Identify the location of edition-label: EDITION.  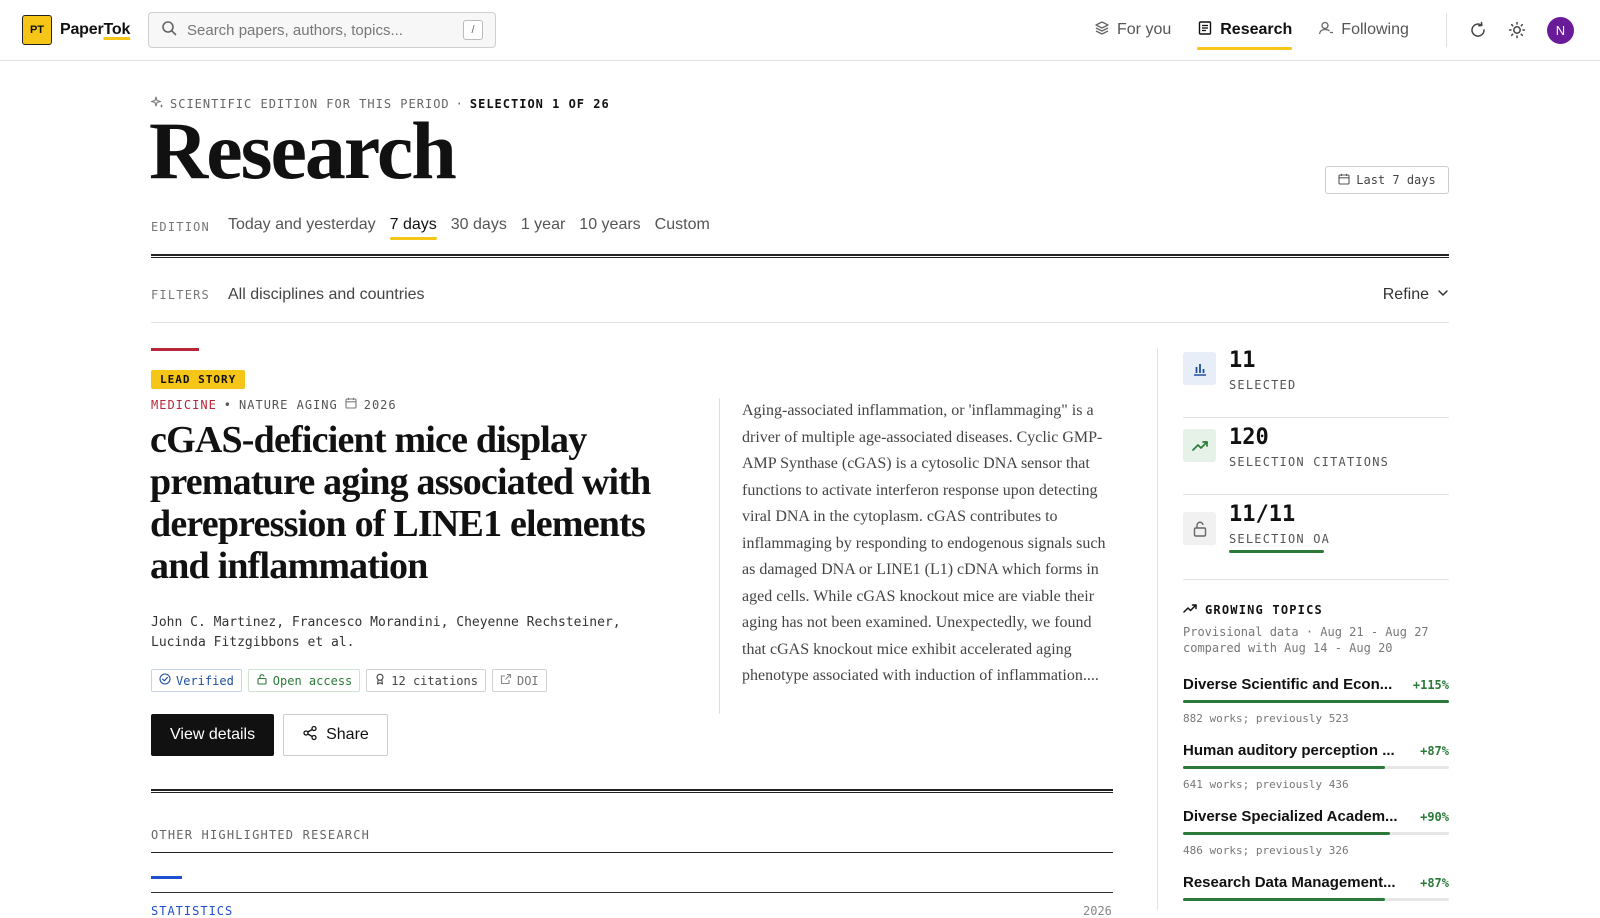
(180, 227).